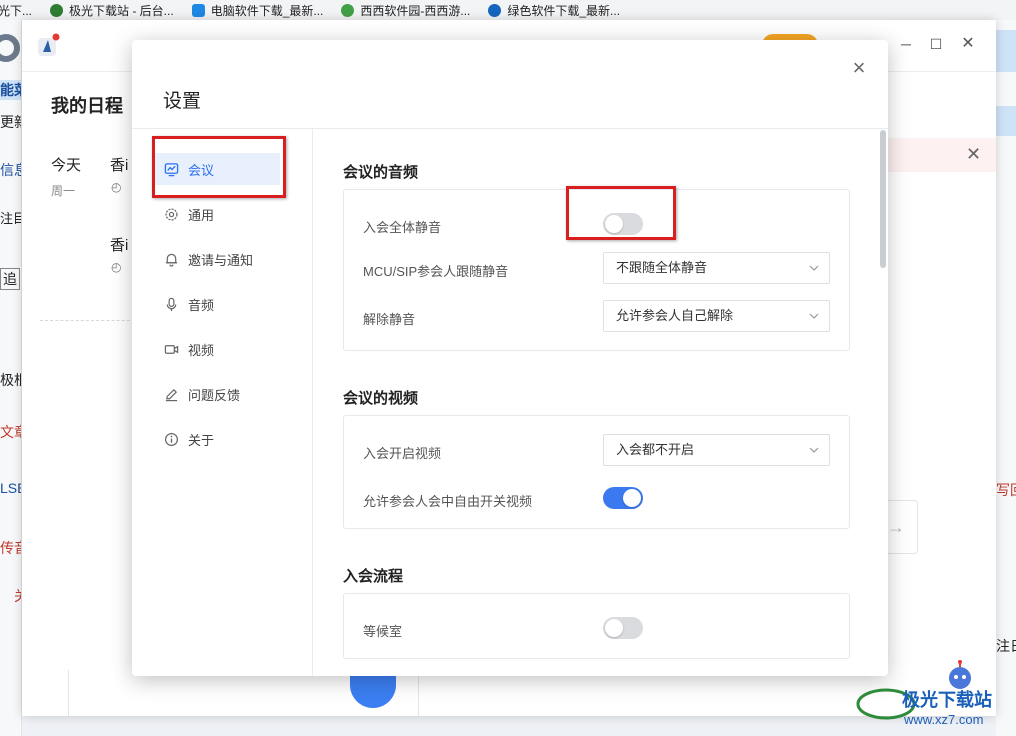 This screenshot has height=736, width=1016. Describe the element at coordinates (383, 631) in the screenshot. I see `waiting-room-label: 等候室` at that location.